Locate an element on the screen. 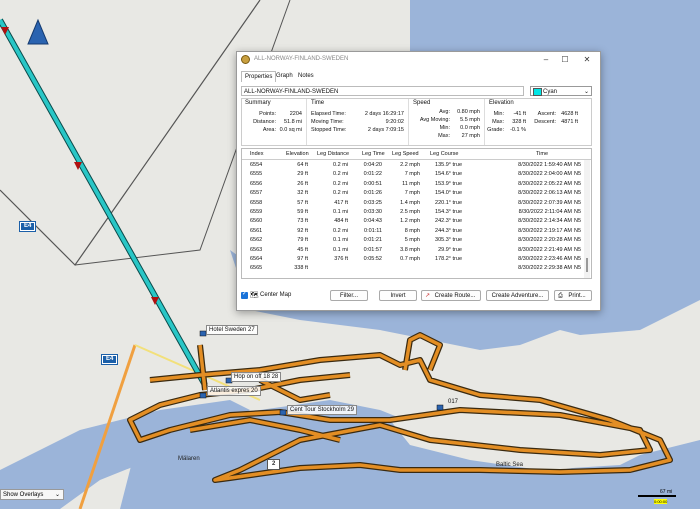  column-header: Index is located at coordinates (256, 154).